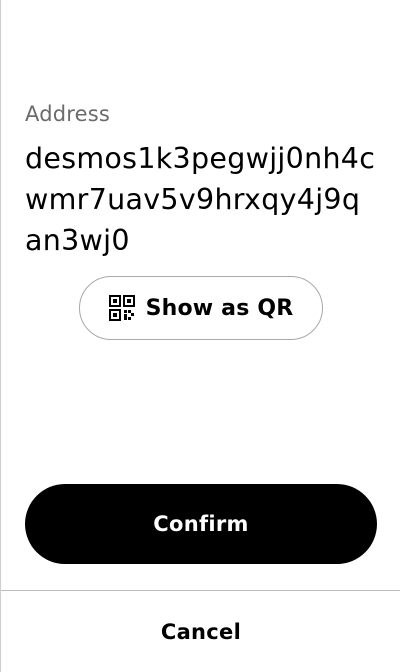  Describe the element at coordinates (121, 308) in the screenshot. I see `qr-code-icon` at that location.